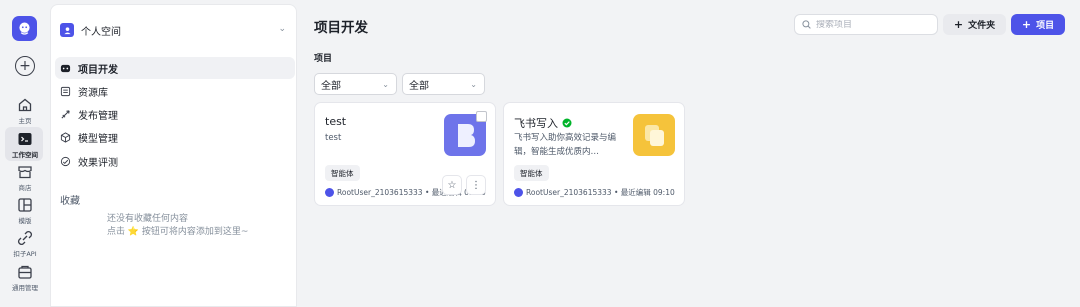 This screenshot has height=307, width=1080. I want to click on template-icon, so click(25, 205).